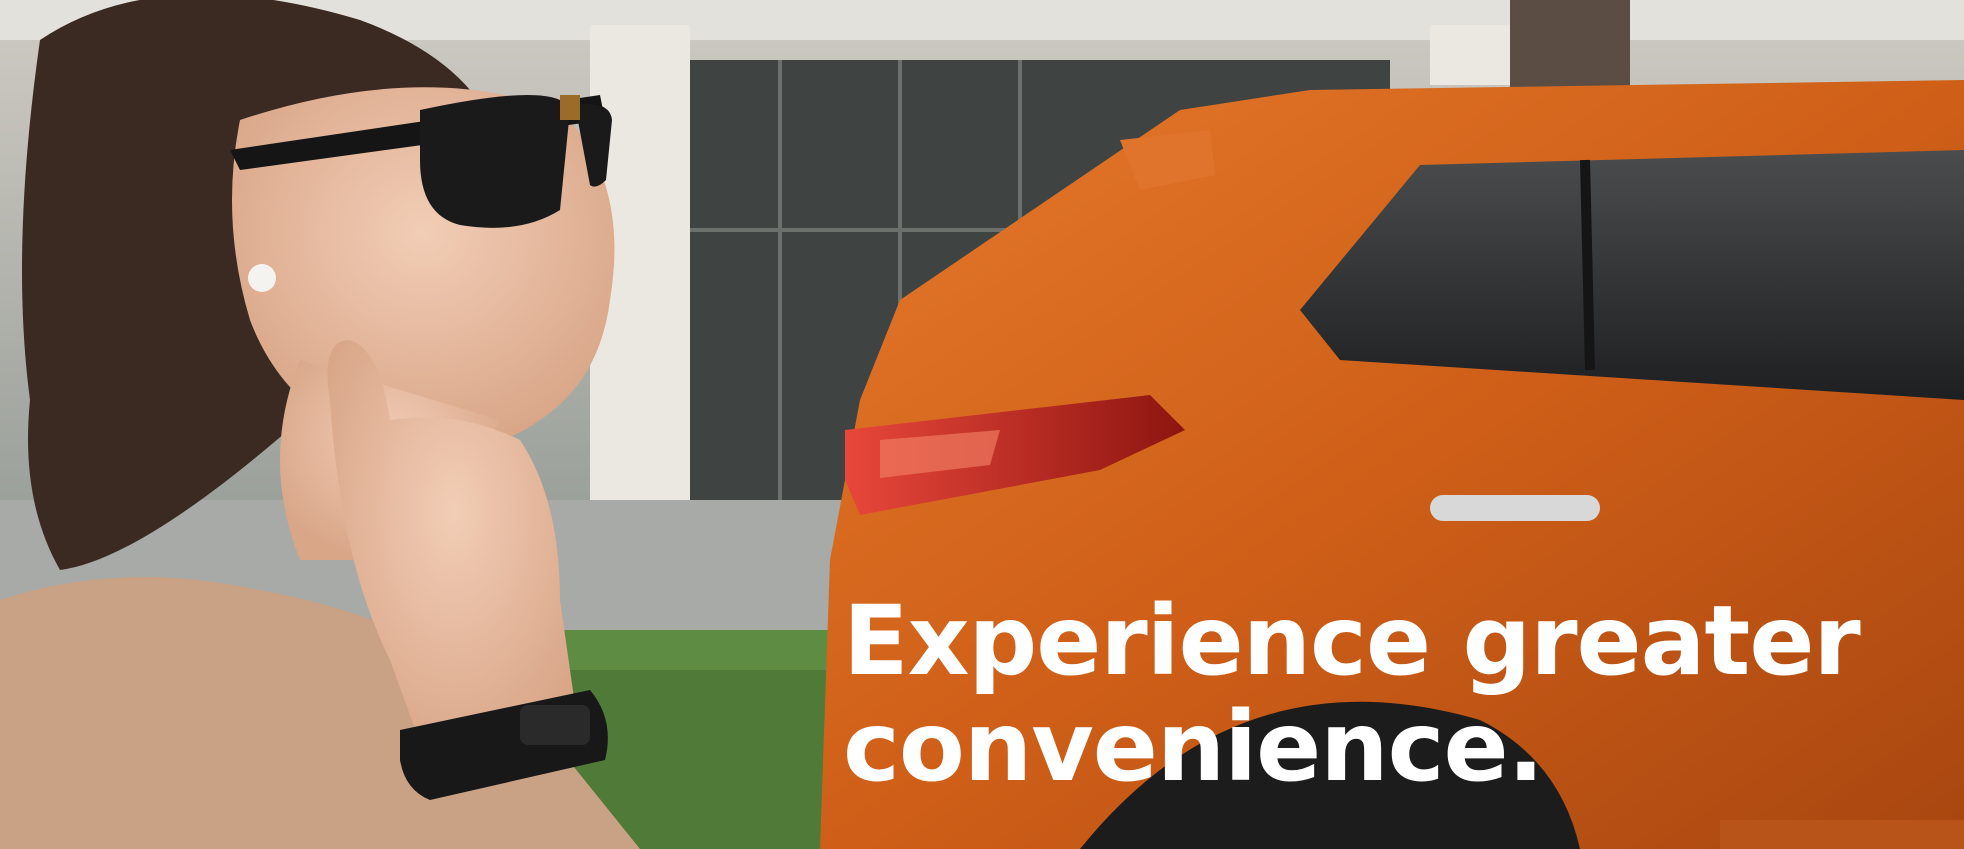  Describe the element at coordinates (1515, 508) in the screenshot. I see `door-handle` at that location.